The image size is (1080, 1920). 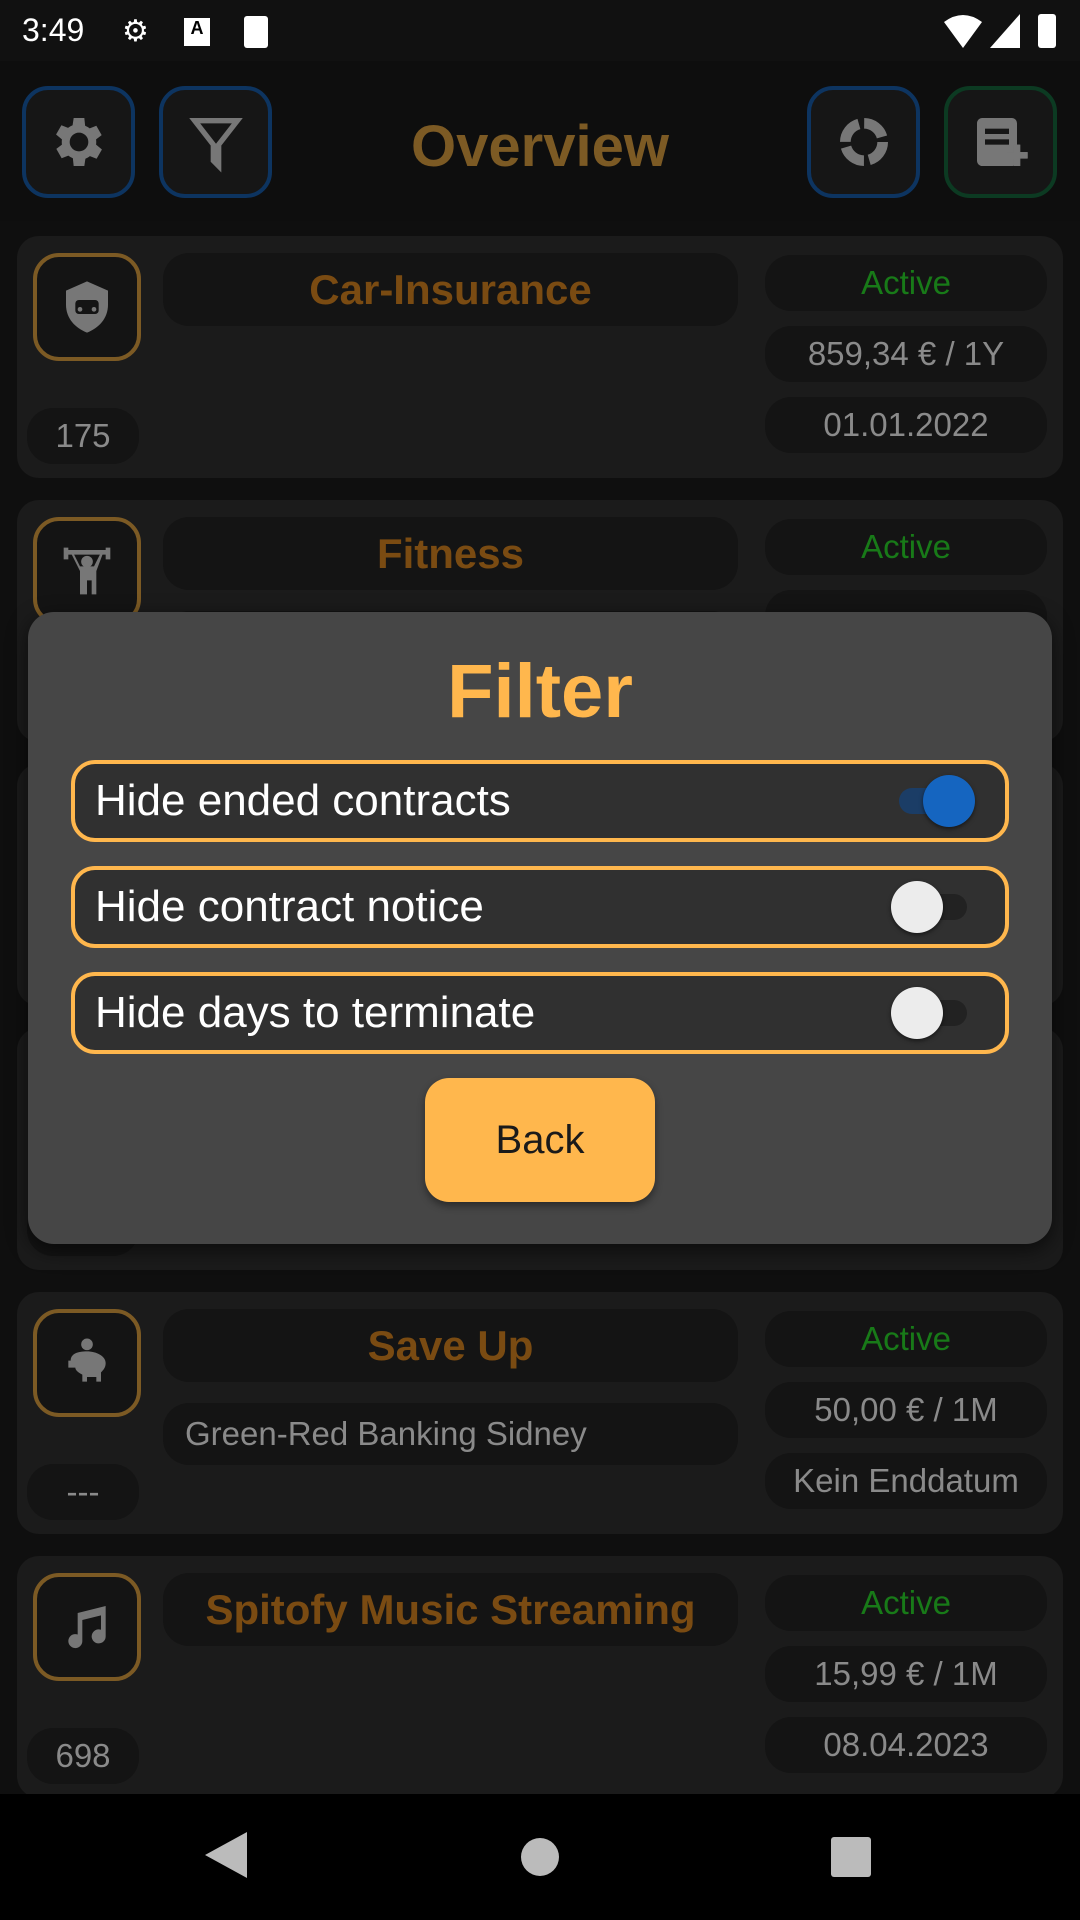 What do you see at coordinates (1047, 31) in the screenshot?
I see `battery-icon` at bounding box center [1047, 31].